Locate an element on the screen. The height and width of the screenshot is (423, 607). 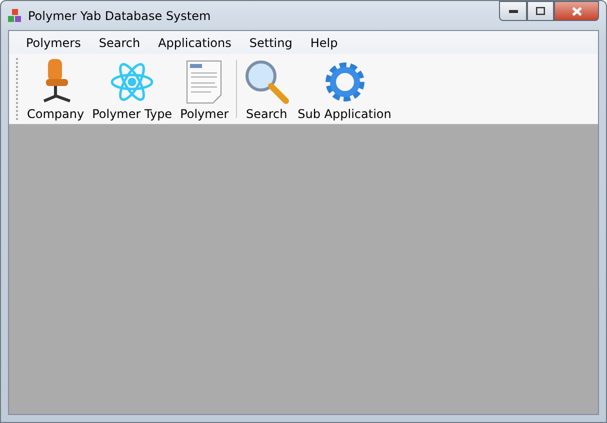
menu-item: Search is located at coordinates (120, 43).